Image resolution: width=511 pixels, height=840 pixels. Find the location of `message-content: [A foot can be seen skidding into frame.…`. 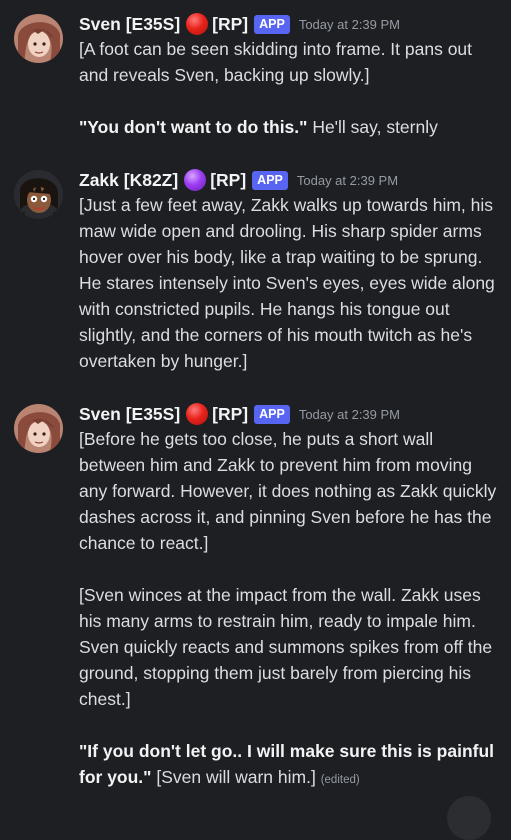

message-content: [A foot can be seen skidding into frame.… is located at coordinates (289, 88).